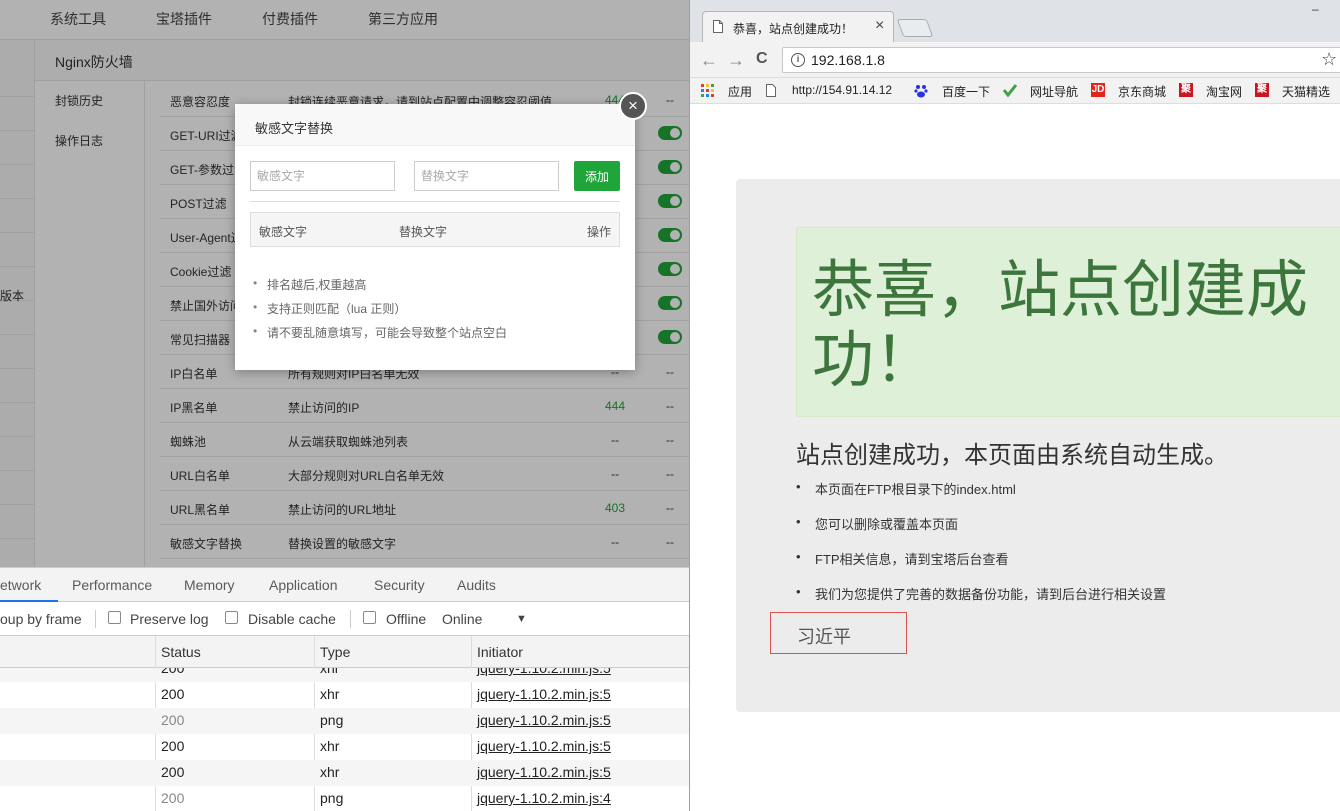 Image resolution: width=1340 pixels, height=811 pixels. What do you see at coordinates (521, 619) in the screenshot?
I see `chevron-down-icon: ▼` at bounding box center [521, 619].